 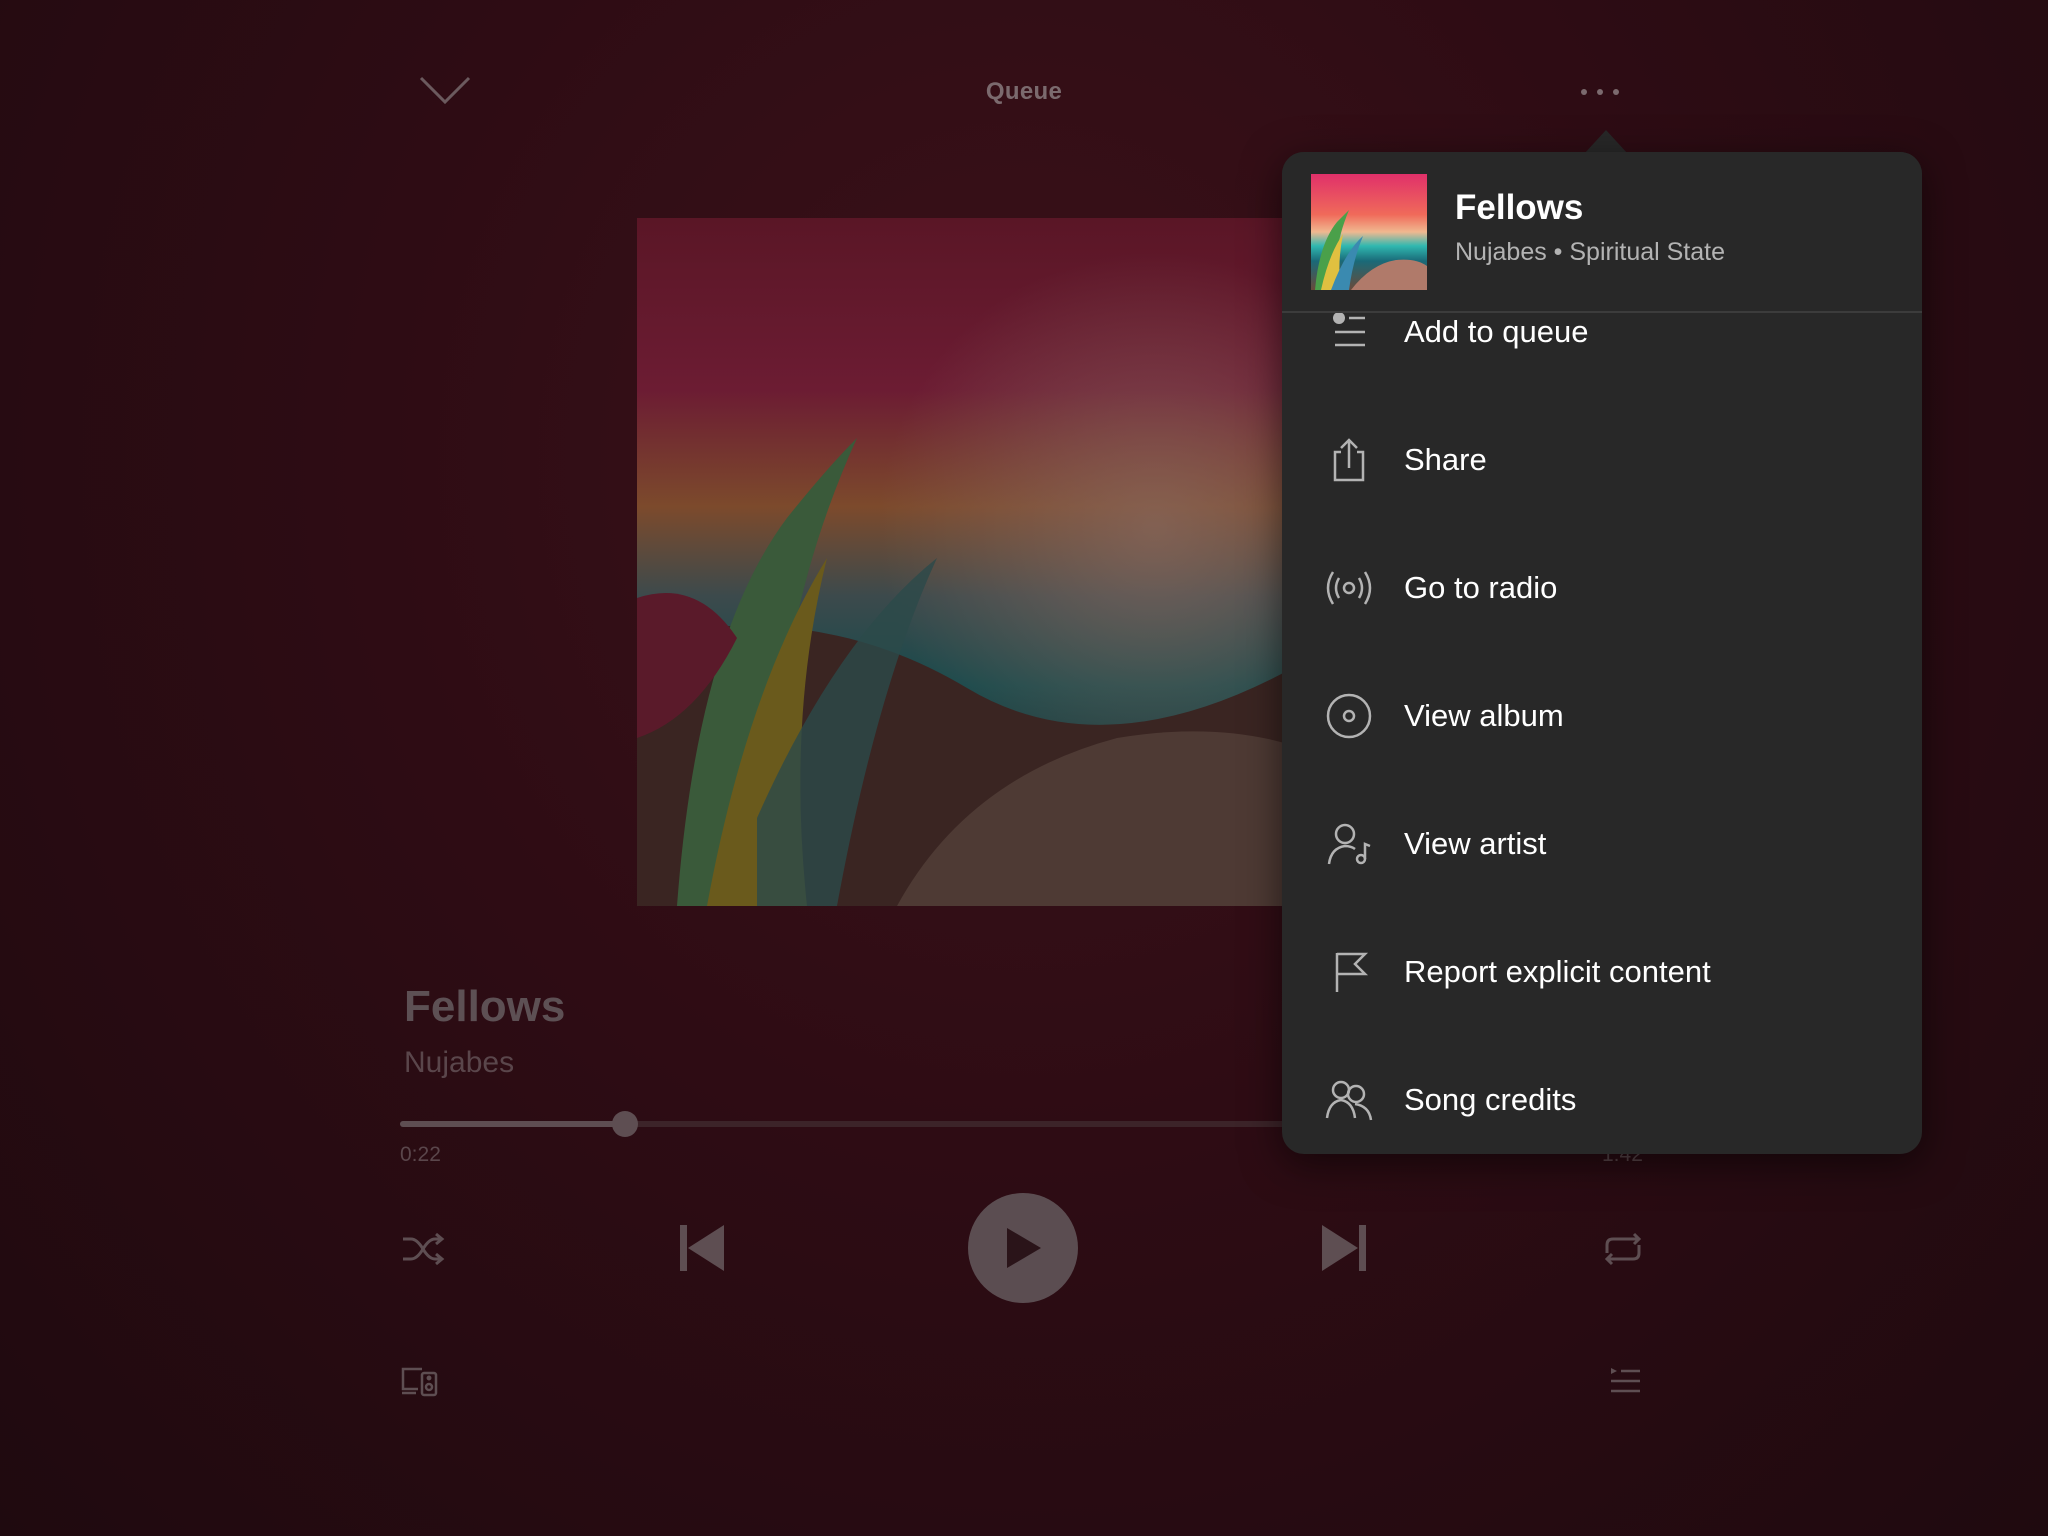 I want to click on popover-album-thumbnail, so click(x=1369, y=232).